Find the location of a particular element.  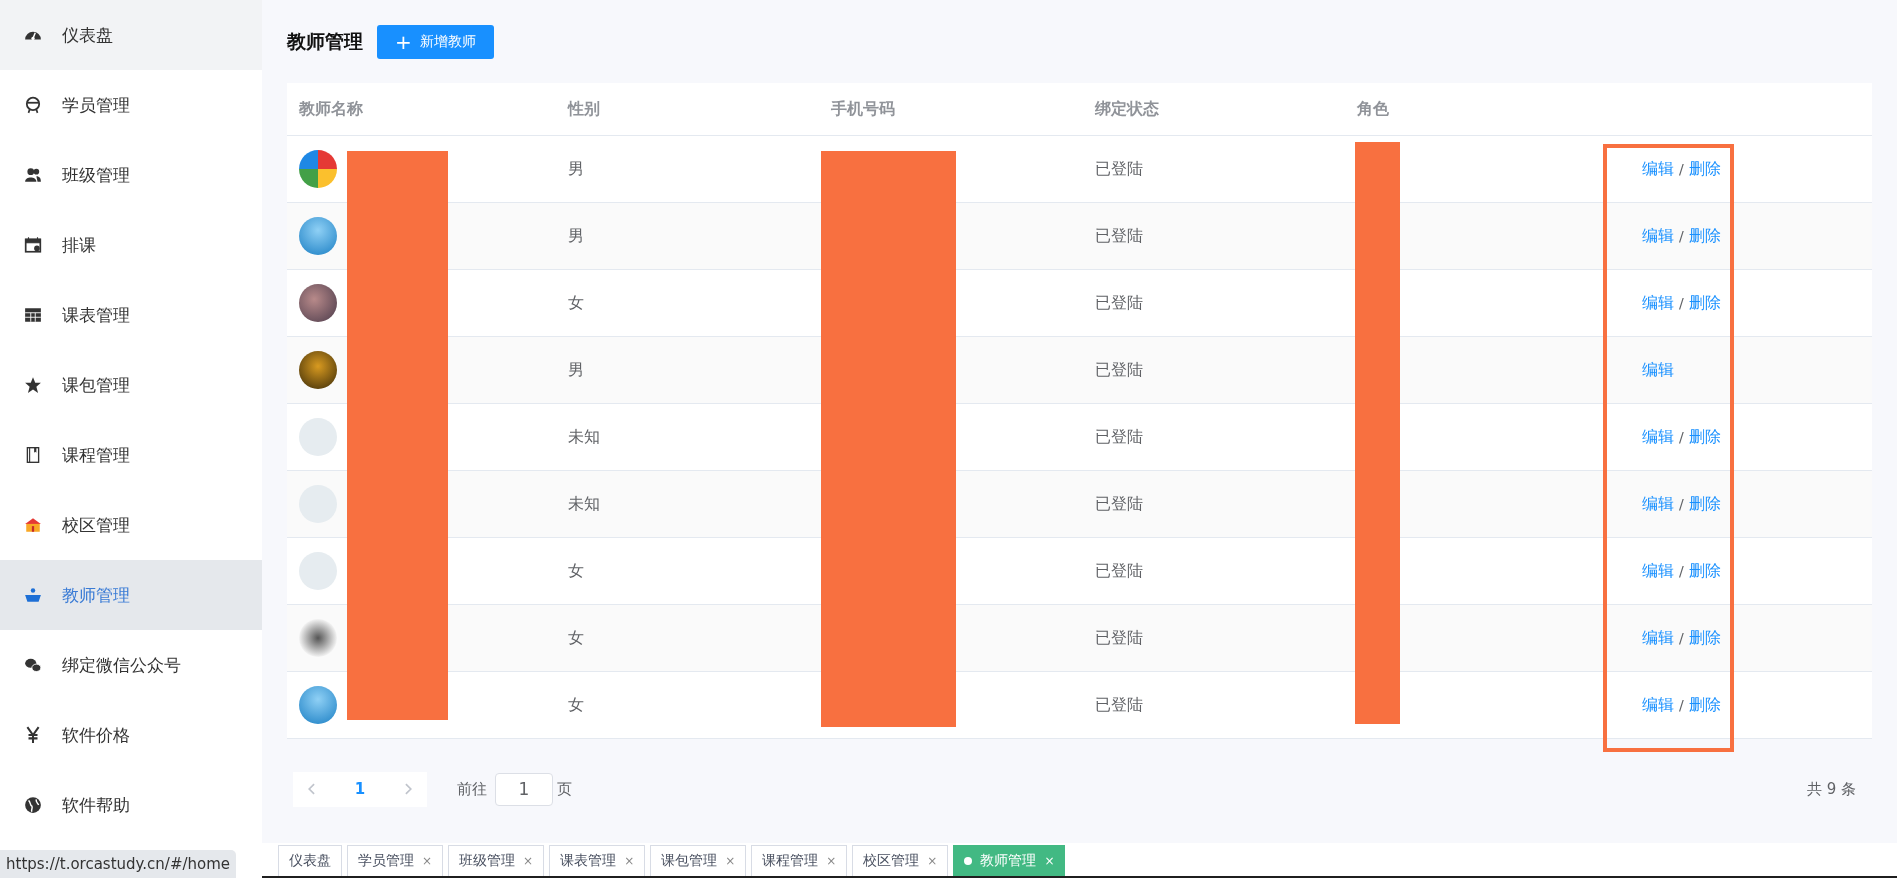

tab: 教师管理 × is located at coordinates (1009, 860).